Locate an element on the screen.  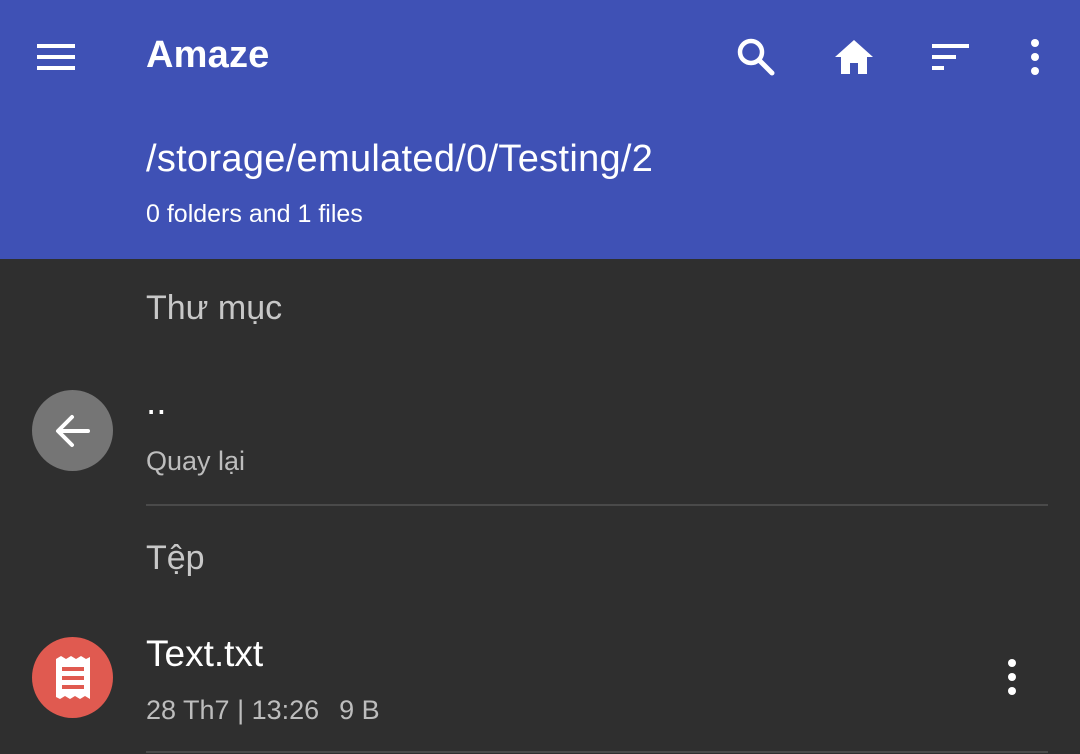
file-meta: 28 Th7 | 13:26 9 B is located at coordinates (263, 710).